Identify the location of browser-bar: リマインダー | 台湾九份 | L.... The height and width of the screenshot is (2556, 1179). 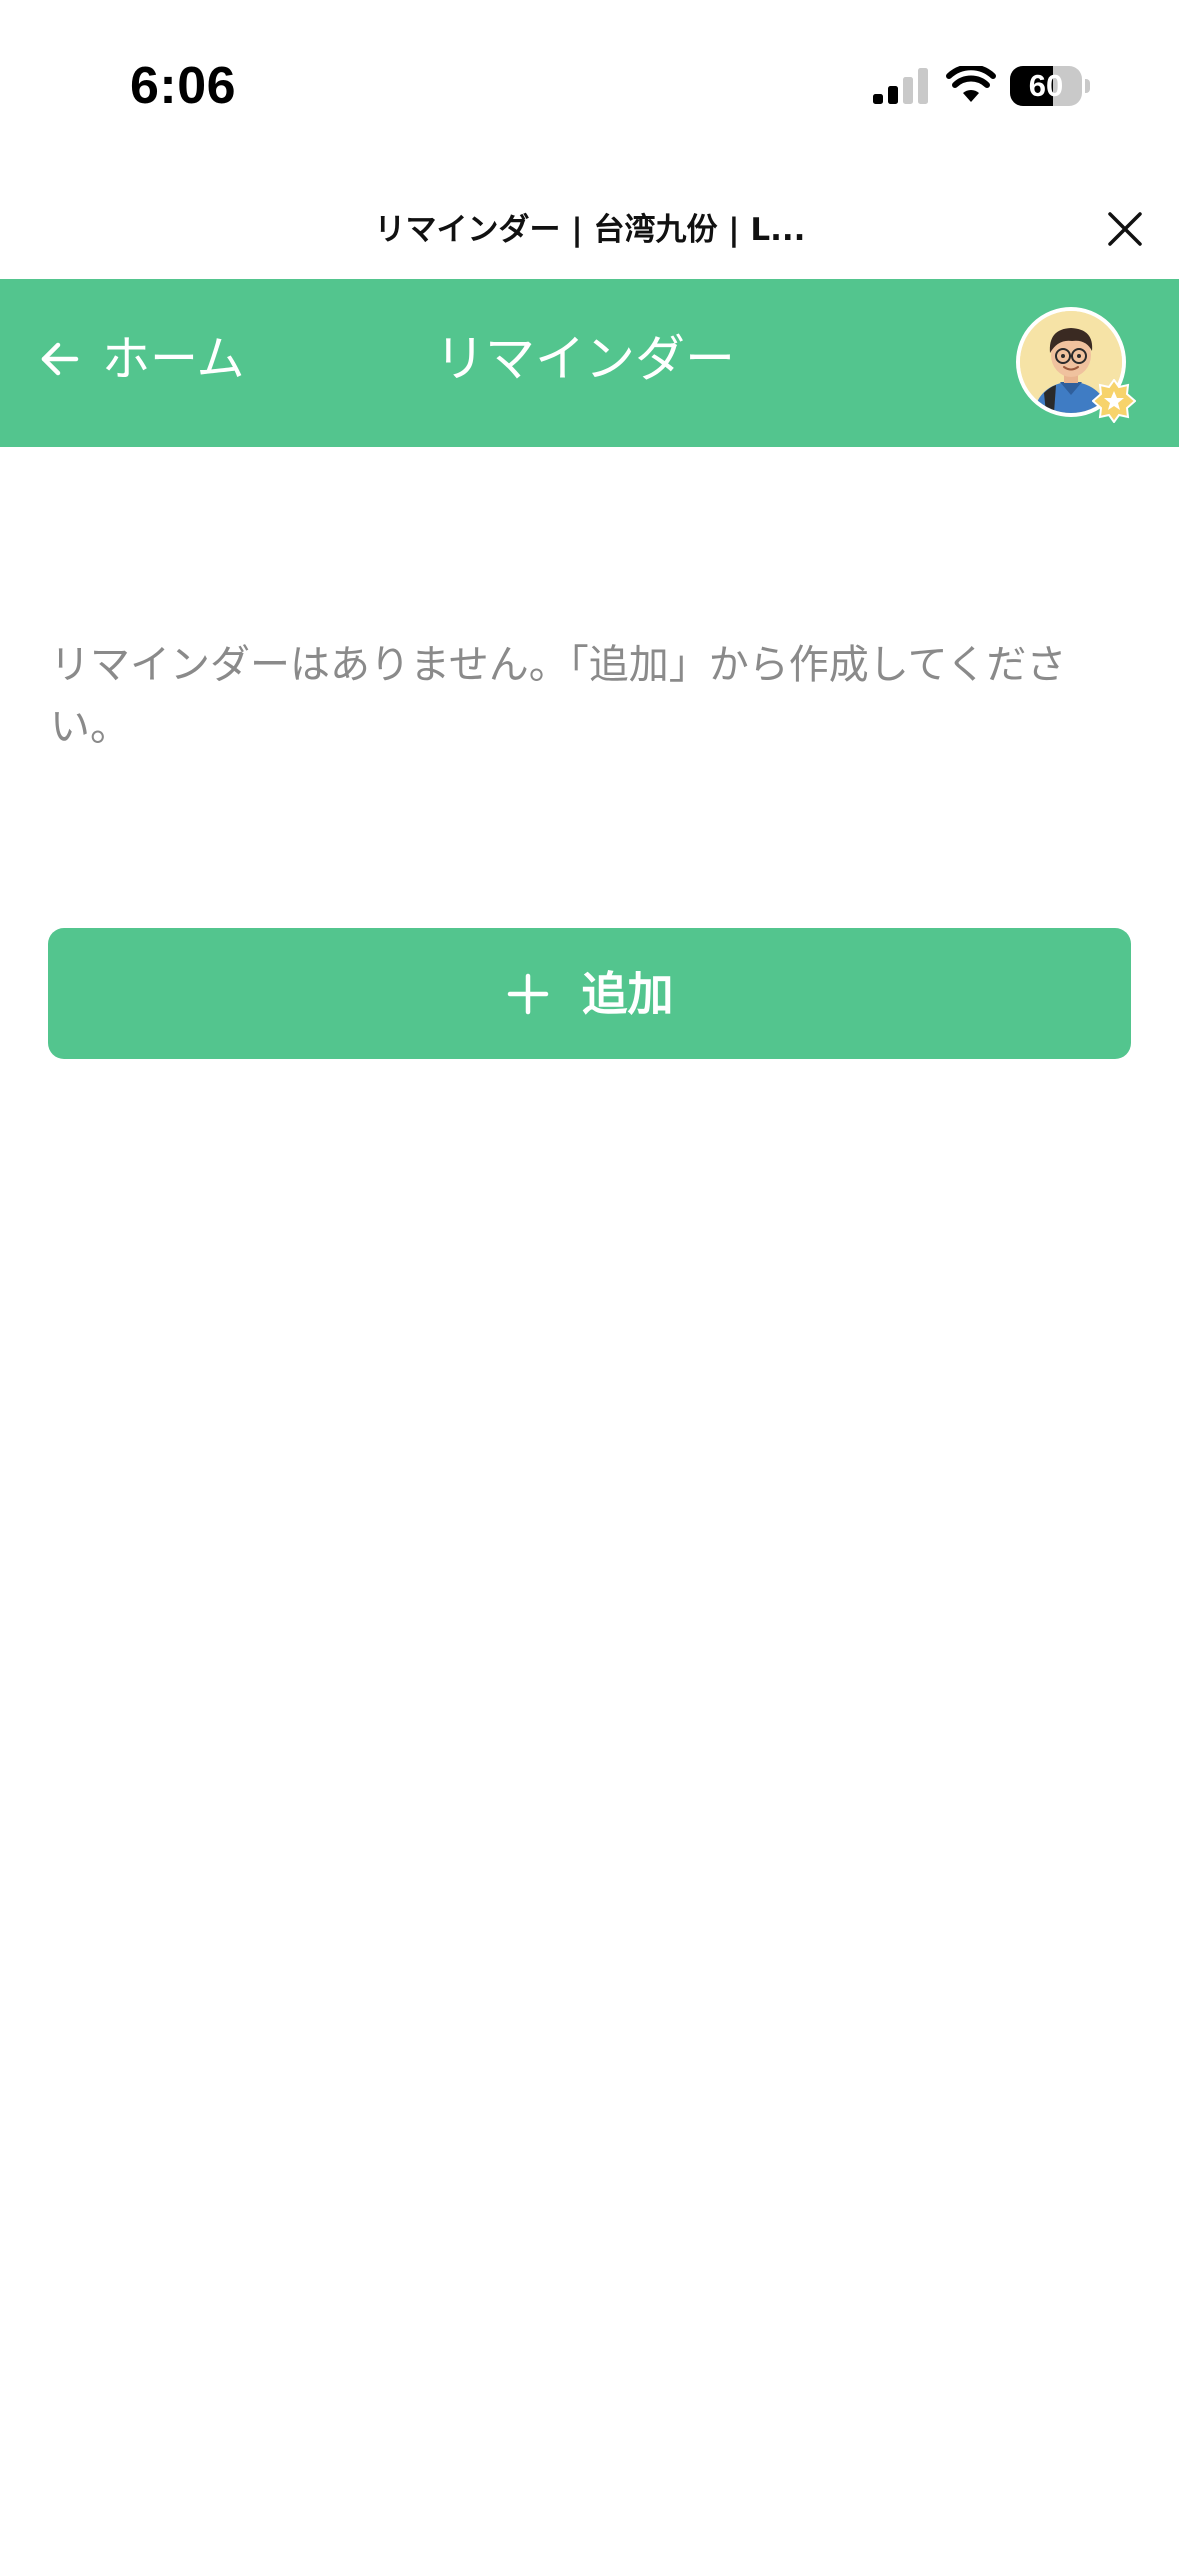
(589, 230).